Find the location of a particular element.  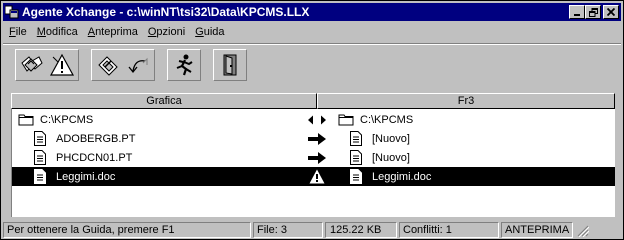

menu-modifica: Modifica is located at coordinates (57, 32).